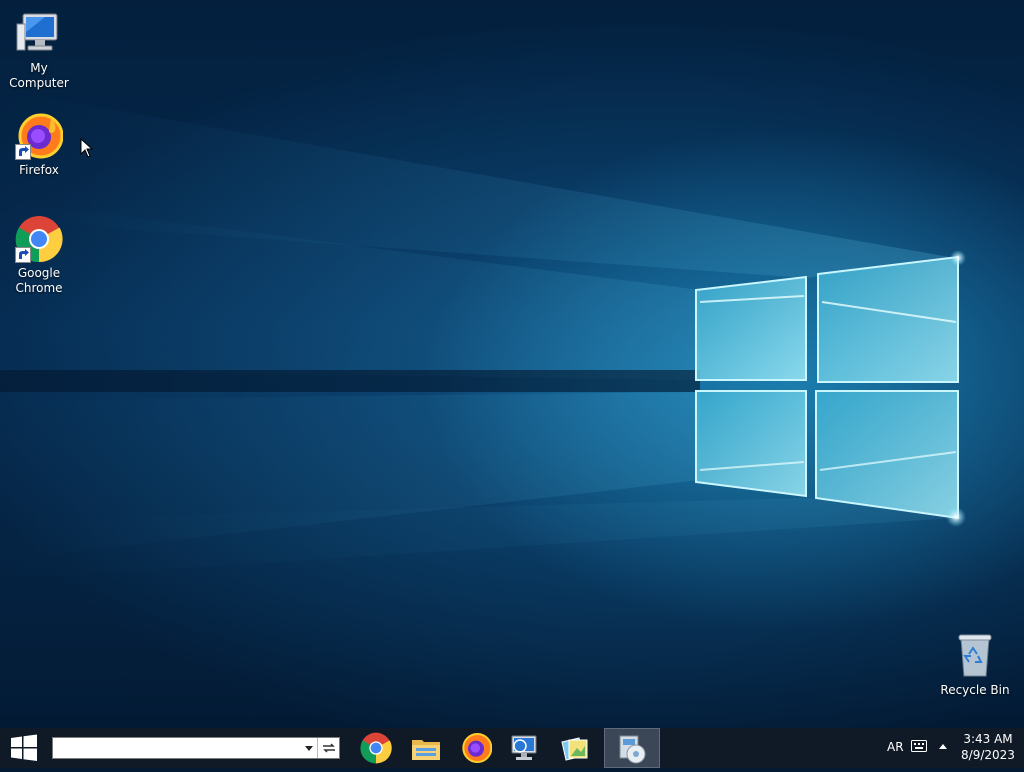 This screenshot has width=1024, height=772. I want to click on file-explorer-icon, so click(426, 750).